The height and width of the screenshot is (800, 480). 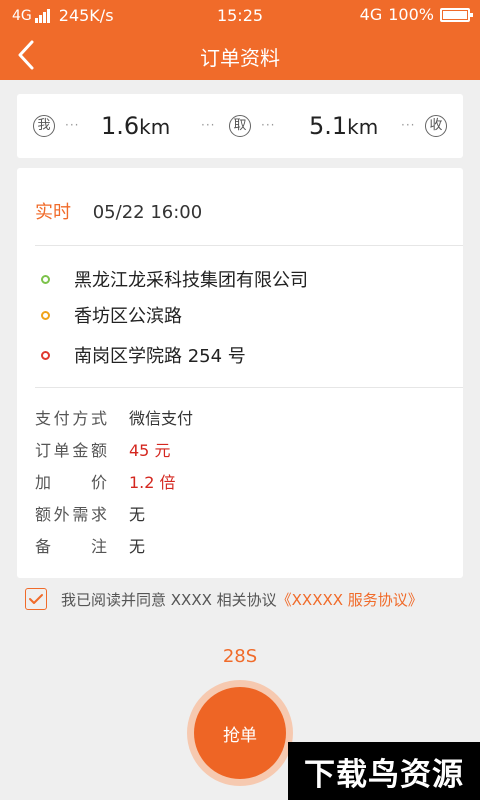 I want to click on info-row-amount: 订单金额 45 元, so click(x=102, y=449).